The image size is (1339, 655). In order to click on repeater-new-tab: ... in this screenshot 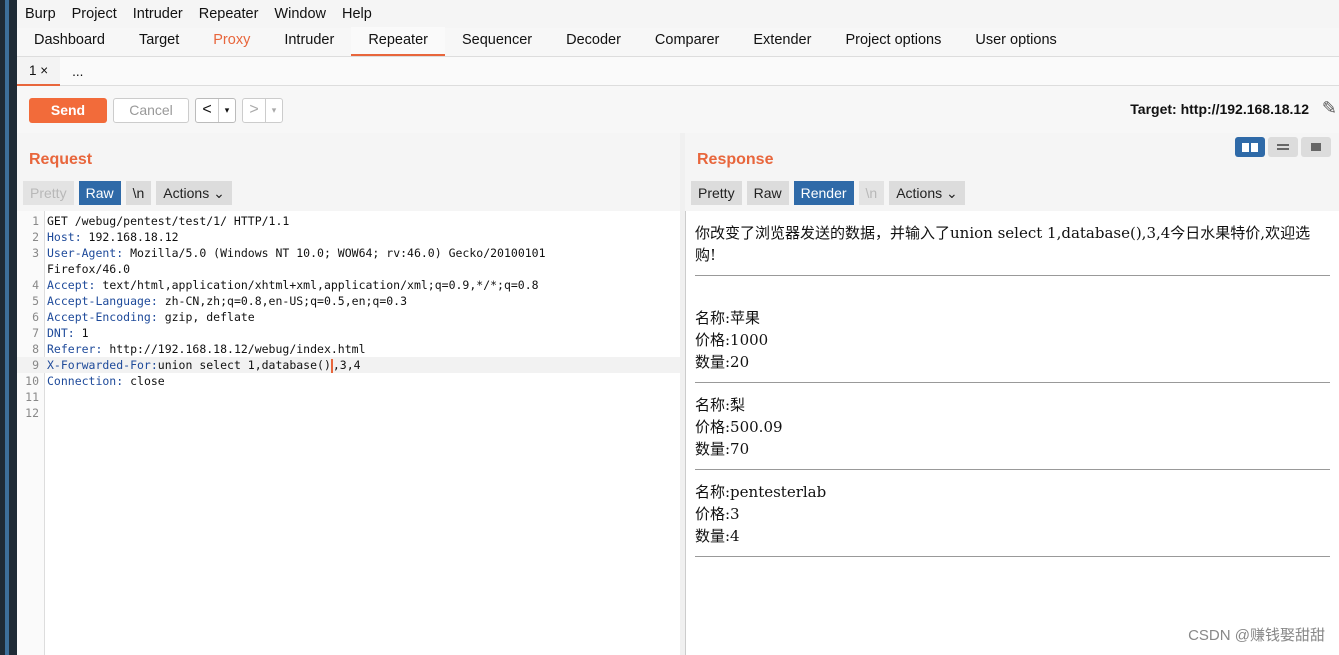, I will do `click(77, 71)`.